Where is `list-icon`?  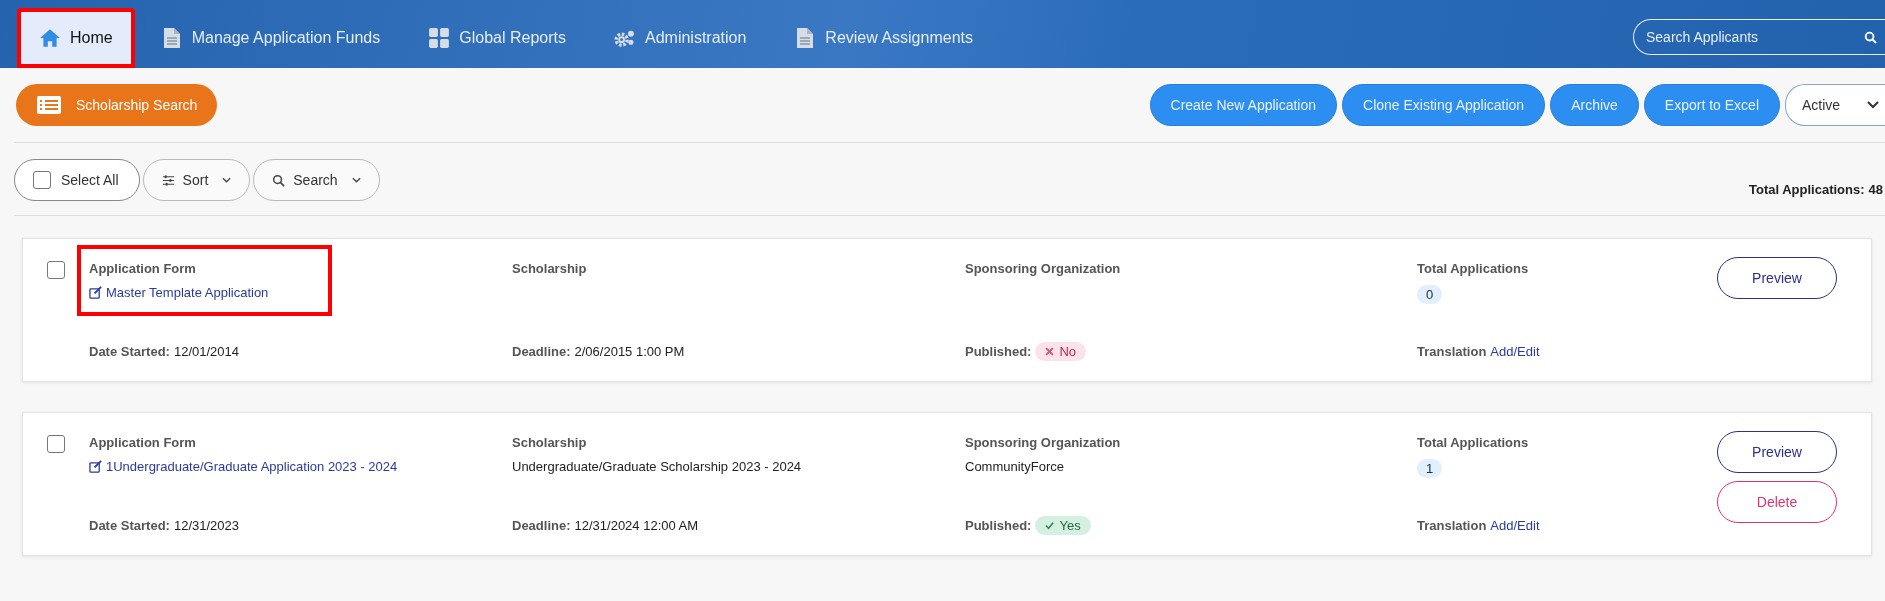
list-icon is located at coordinates (49, 105).